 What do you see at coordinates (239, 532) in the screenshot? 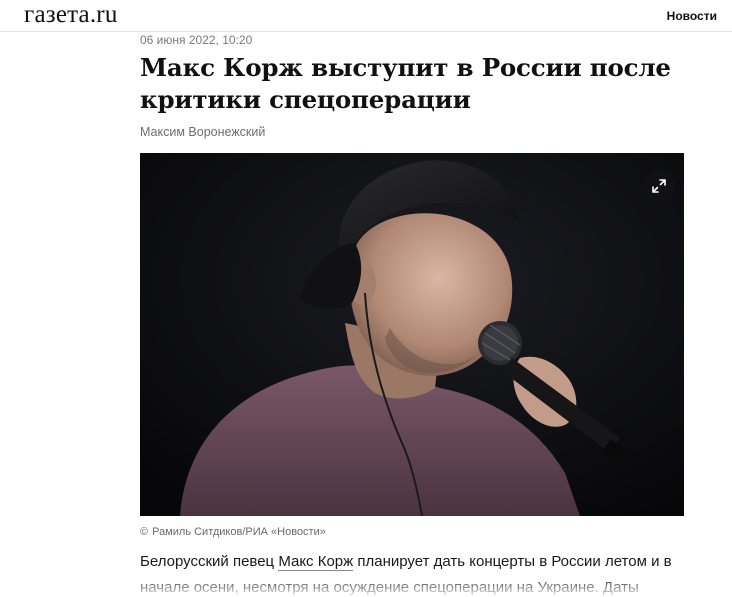
I see `photo-credit-text: Рамиль Ситдиков/РИА «Новости»` at bounding box center [239, 532].